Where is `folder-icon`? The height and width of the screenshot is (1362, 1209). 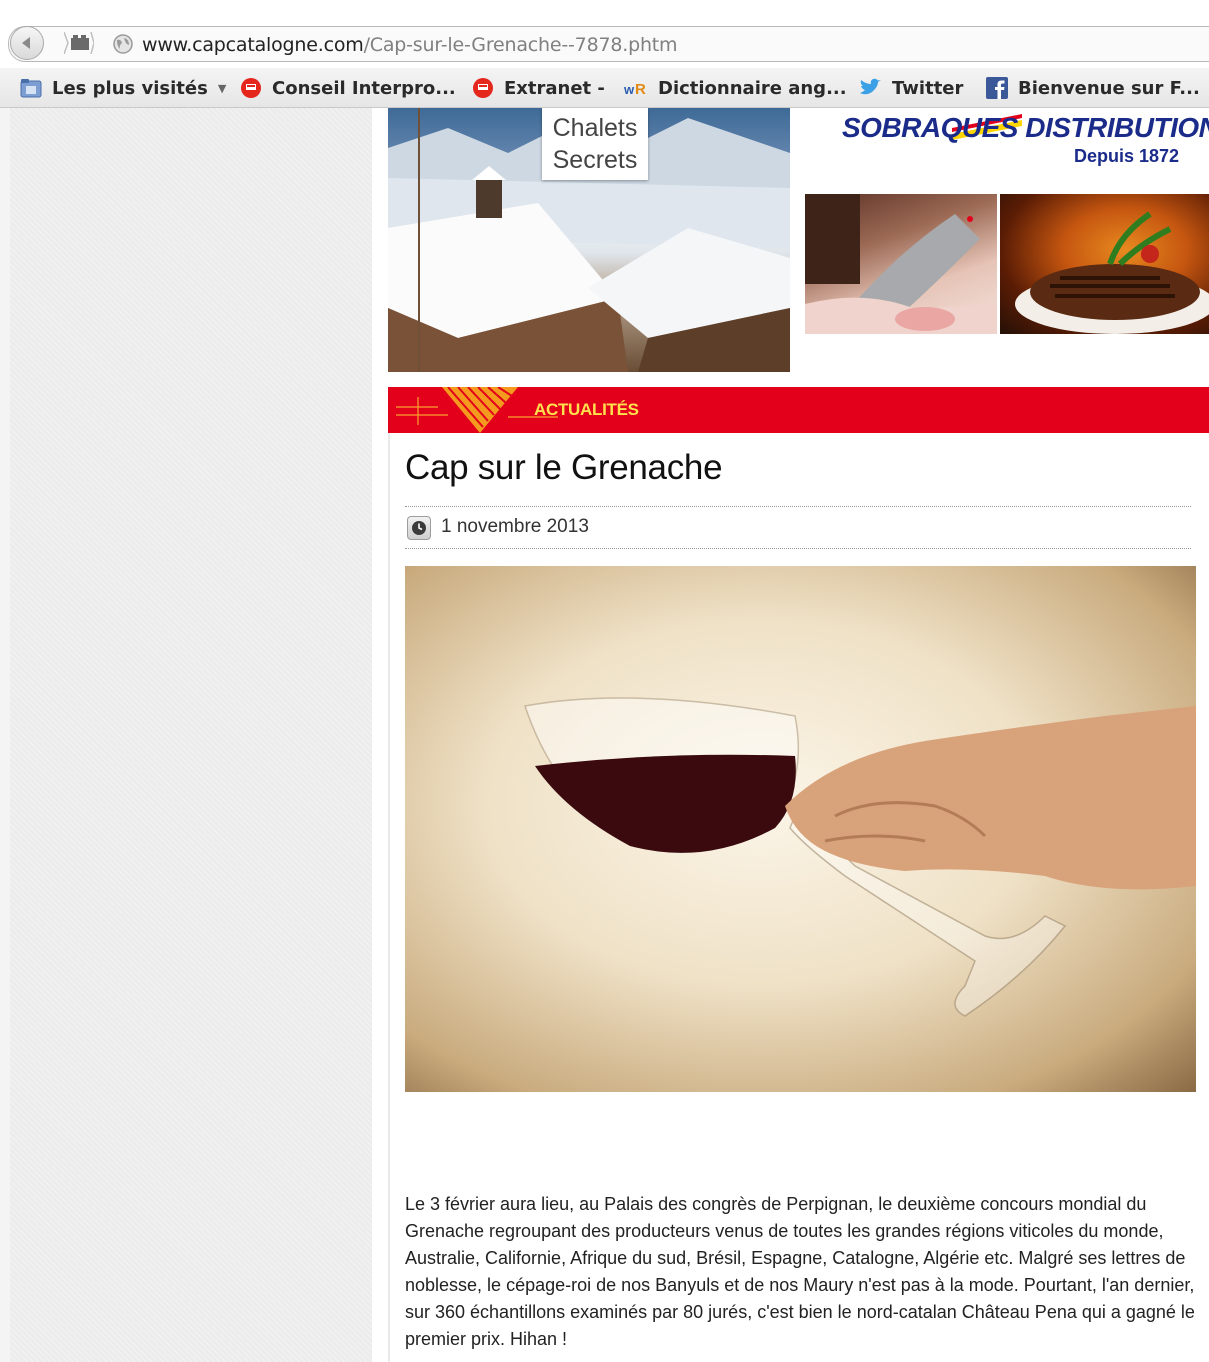 folder-icon is located at coordinates (31, 88).